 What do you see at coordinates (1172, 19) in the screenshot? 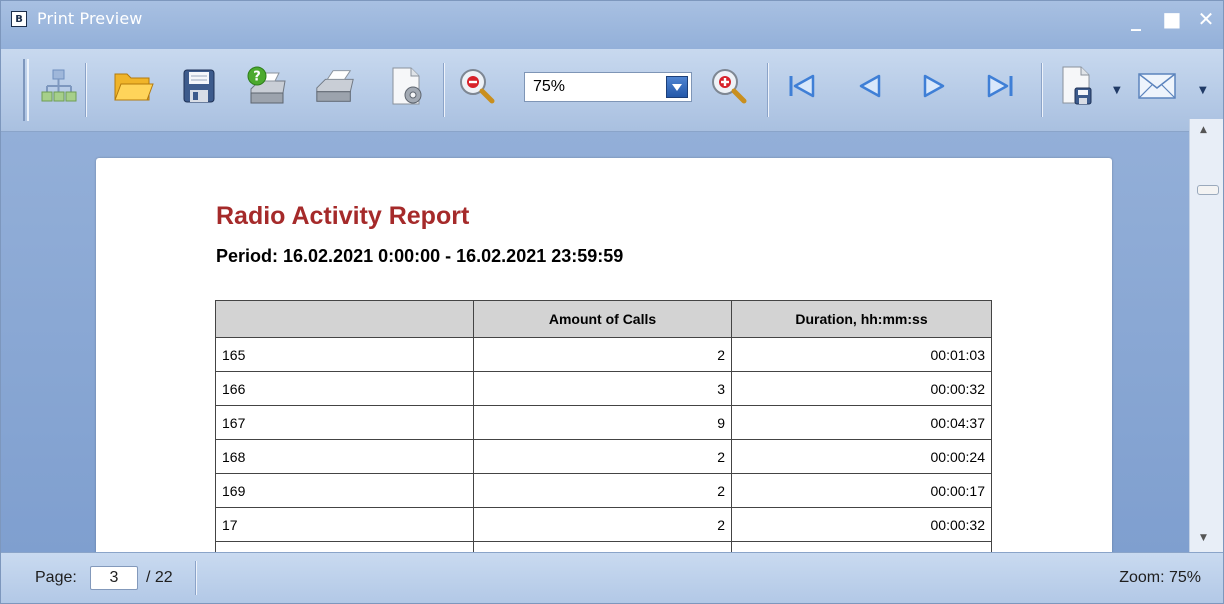
I see `maximize-button: ■` at bounding box center [1172, 19].